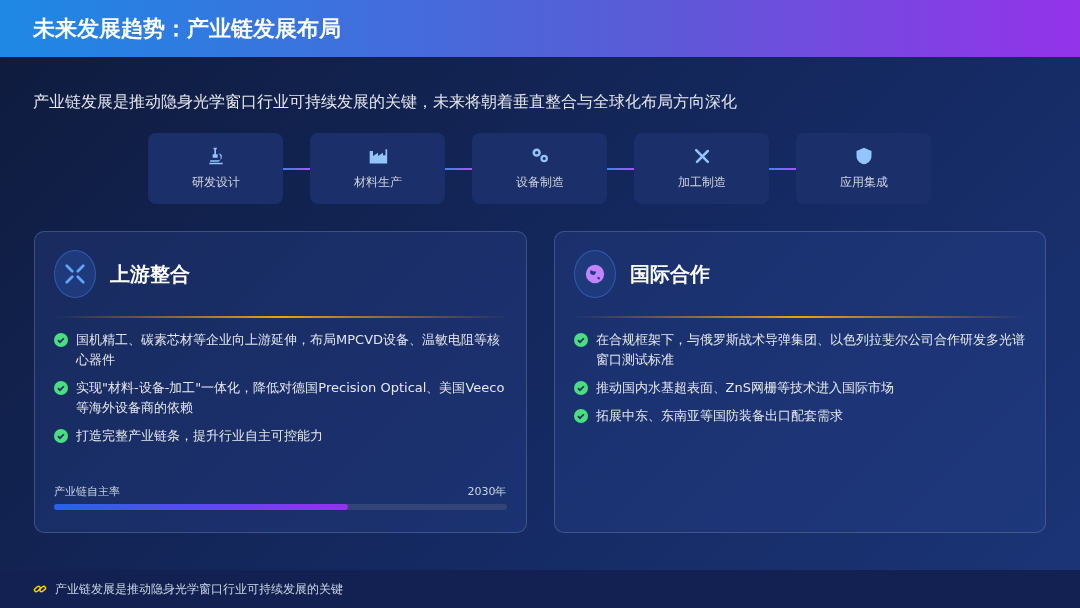 The image size is (1080, 608). What do you see at coordinates (863, 182) in the screenshot?
I see `chain-step-label: 应用集成` at bounding box center [863, 182].